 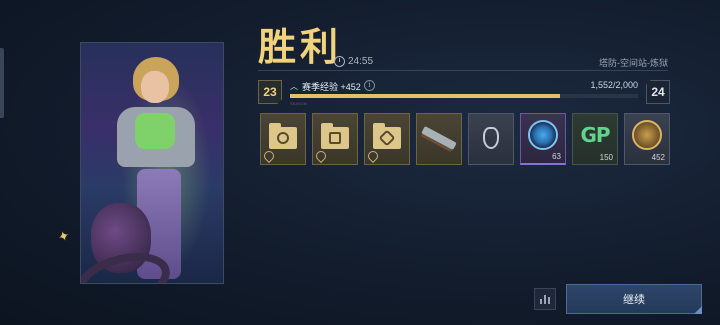 I want to click on xp-count: 1,552/2,000, so click(x=614, y=85).